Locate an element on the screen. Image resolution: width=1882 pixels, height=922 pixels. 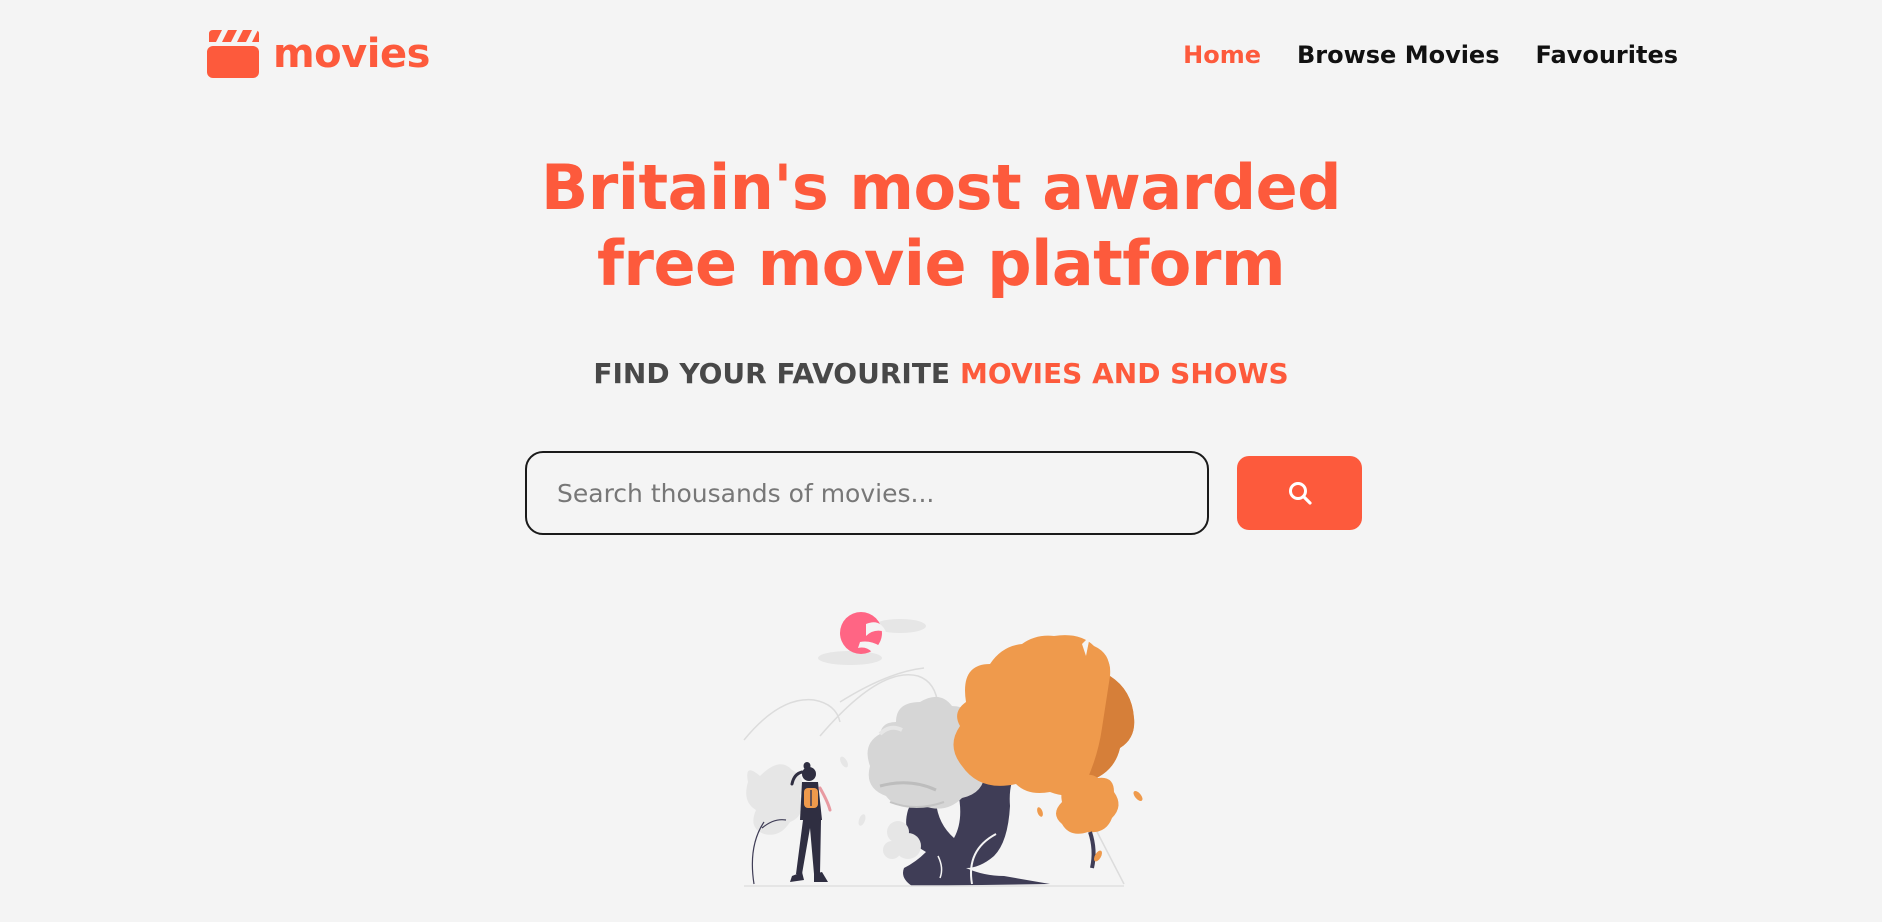
search-button is located at coordinates (1299, 493).